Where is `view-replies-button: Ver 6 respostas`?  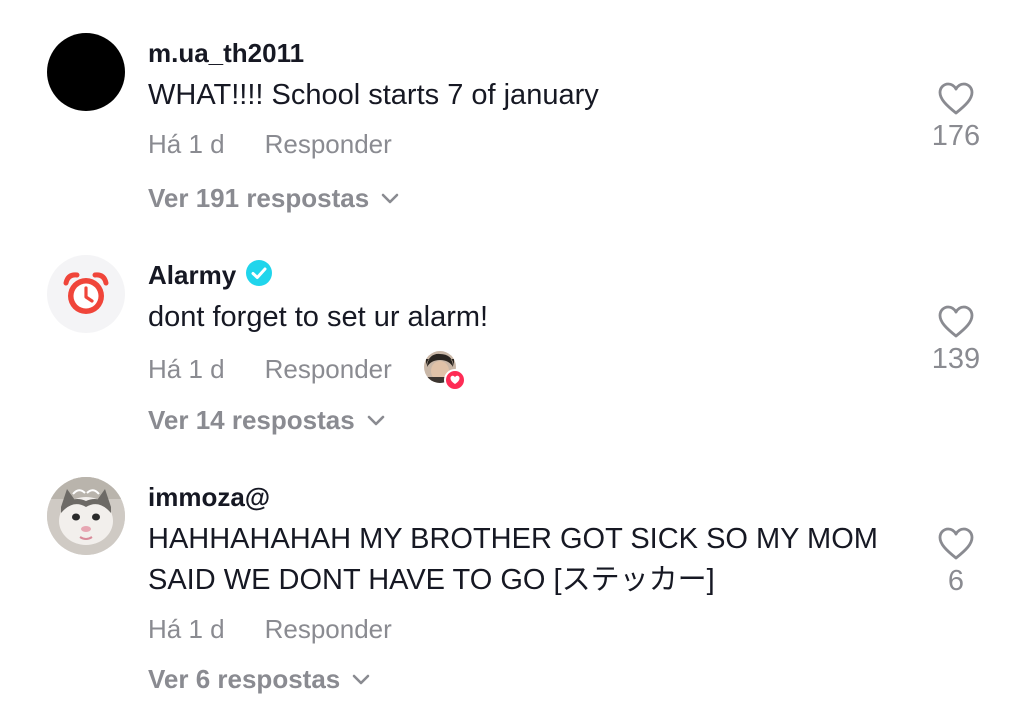 view-replies-button: Ver 6 respostas is located at coordinates (259, 679).